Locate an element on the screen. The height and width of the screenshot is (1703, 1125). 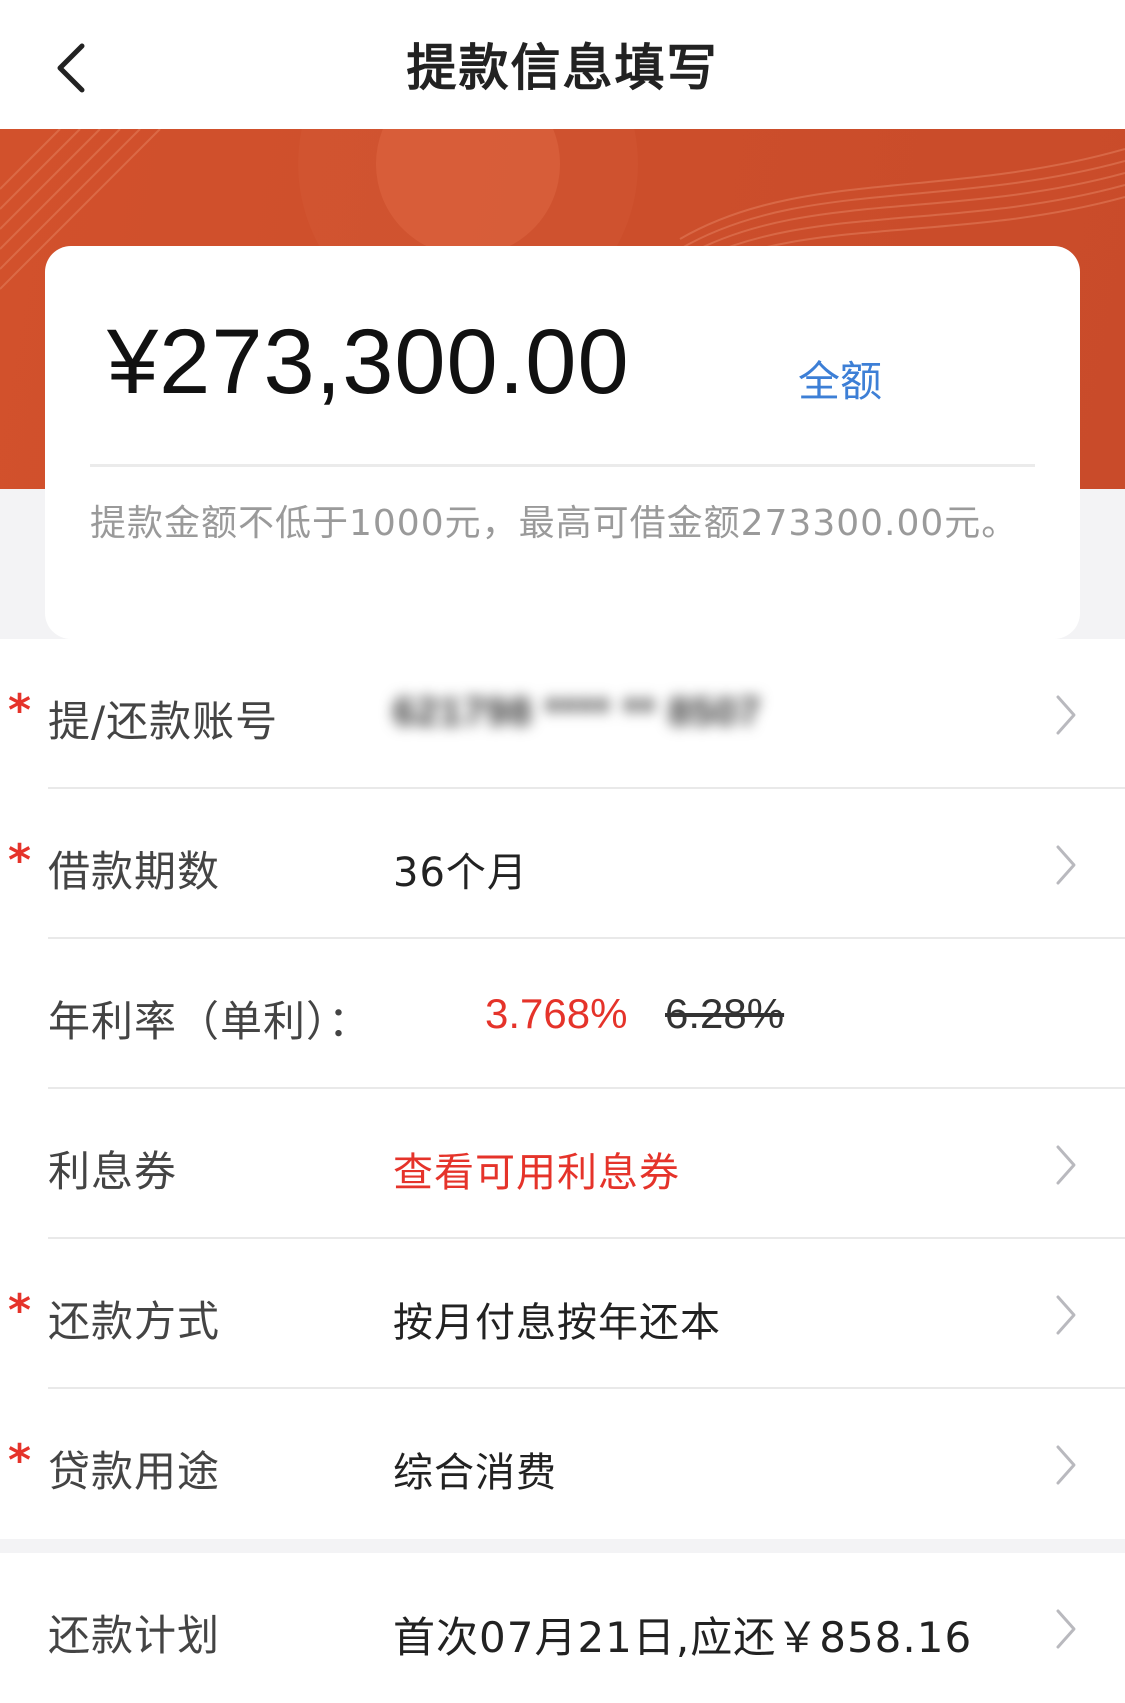
account-row: * 提/还款账号 621798 **** ** 8507 is located at coordinates (562, 714).